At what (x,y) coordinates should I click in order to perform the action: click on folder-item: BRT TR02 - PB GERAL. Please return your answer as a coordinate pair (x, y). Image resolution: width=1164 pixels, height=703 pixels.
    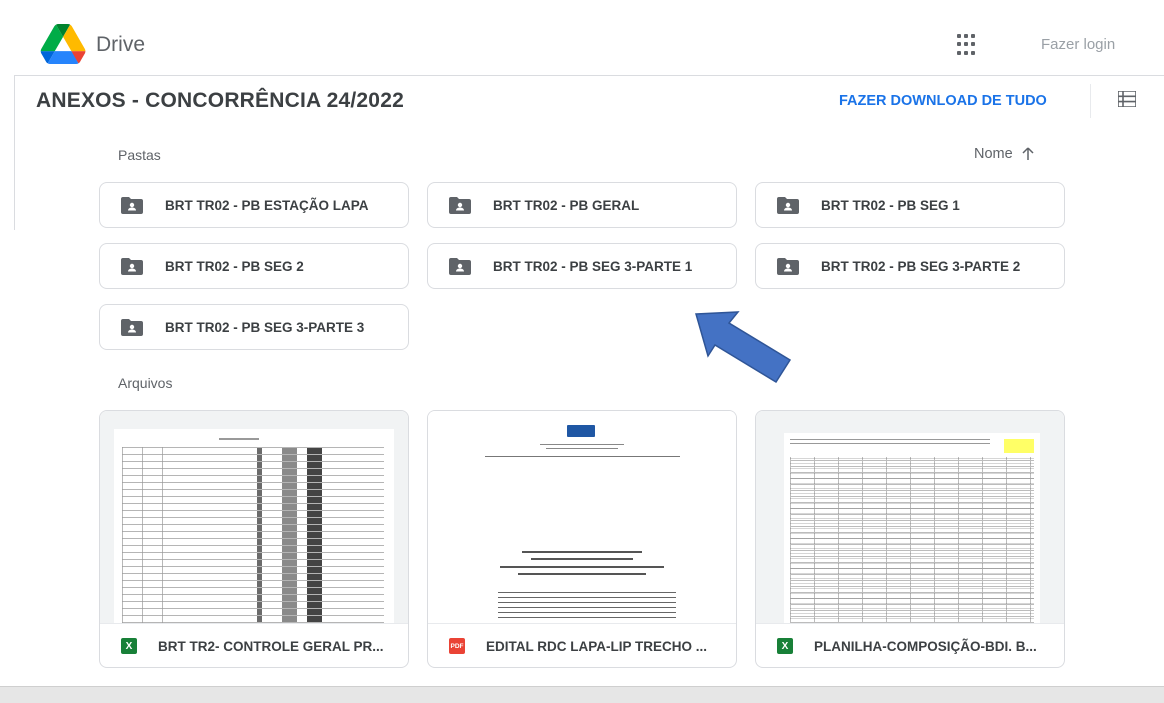
    Looking at the image, I should click on (582, 205).